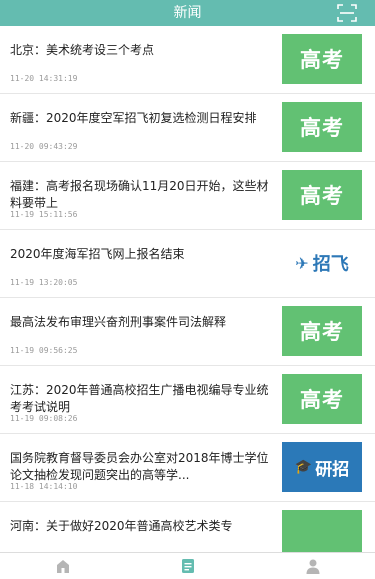  Describe the element at coordinates (82, 50) in the screenshot. I see `news-title: 北京：美术统考设三个考点` at that location.